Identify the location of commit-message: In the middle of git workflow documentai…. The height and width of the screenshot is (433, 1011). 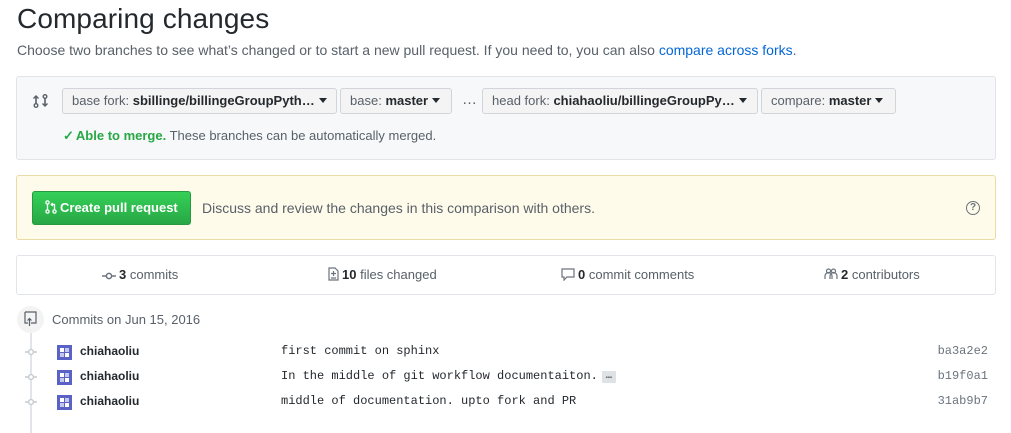
(439, 376).